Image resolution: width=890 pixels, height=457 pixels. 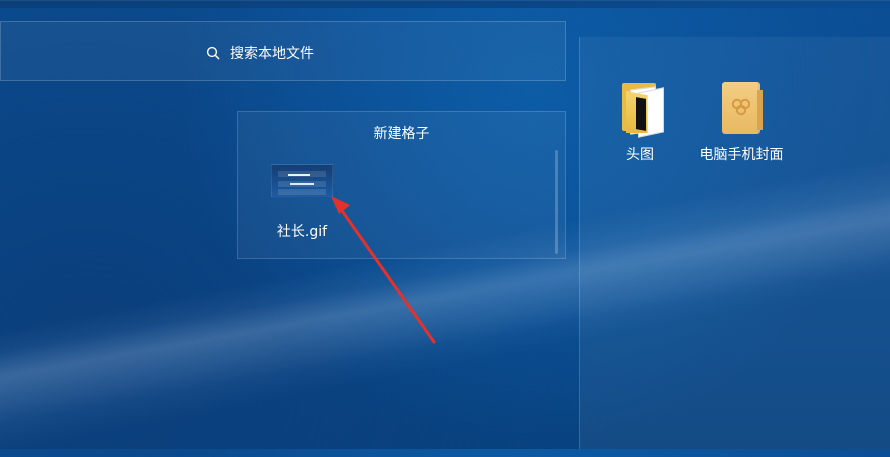 I want to click on search-label: 搜索本地文件, so click(x=272, y=54).